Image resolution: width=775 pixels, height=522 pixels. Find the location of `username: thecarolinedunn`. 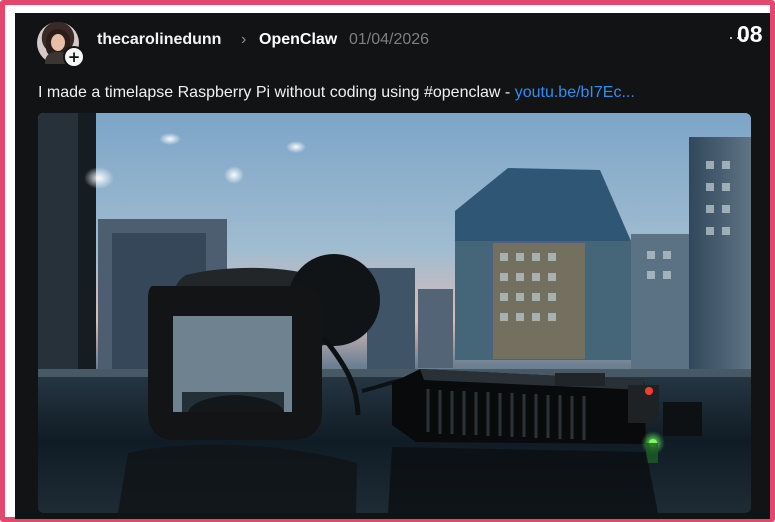

username: thecarolinedunn is located at coordinates (159, 40).